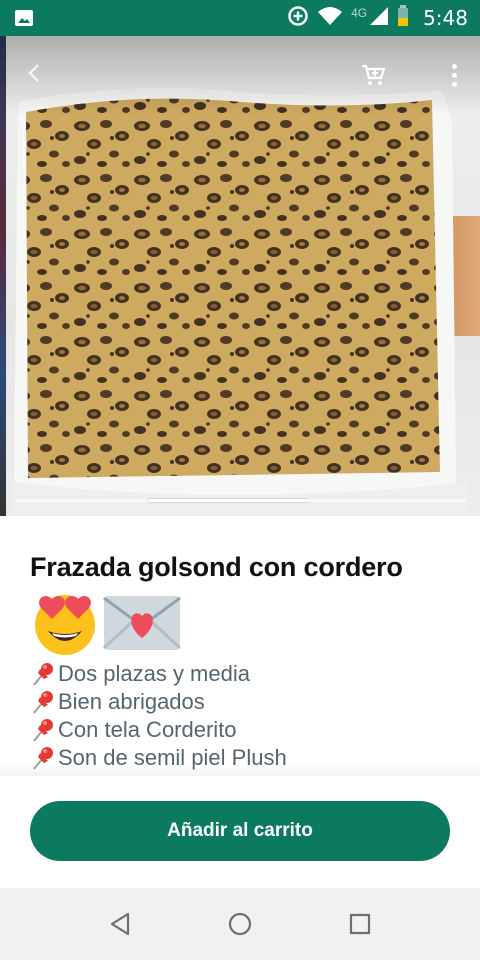 The width and height of the screenshot is (480, 960). I want to click on clock: 5:48, so click(445, 18).